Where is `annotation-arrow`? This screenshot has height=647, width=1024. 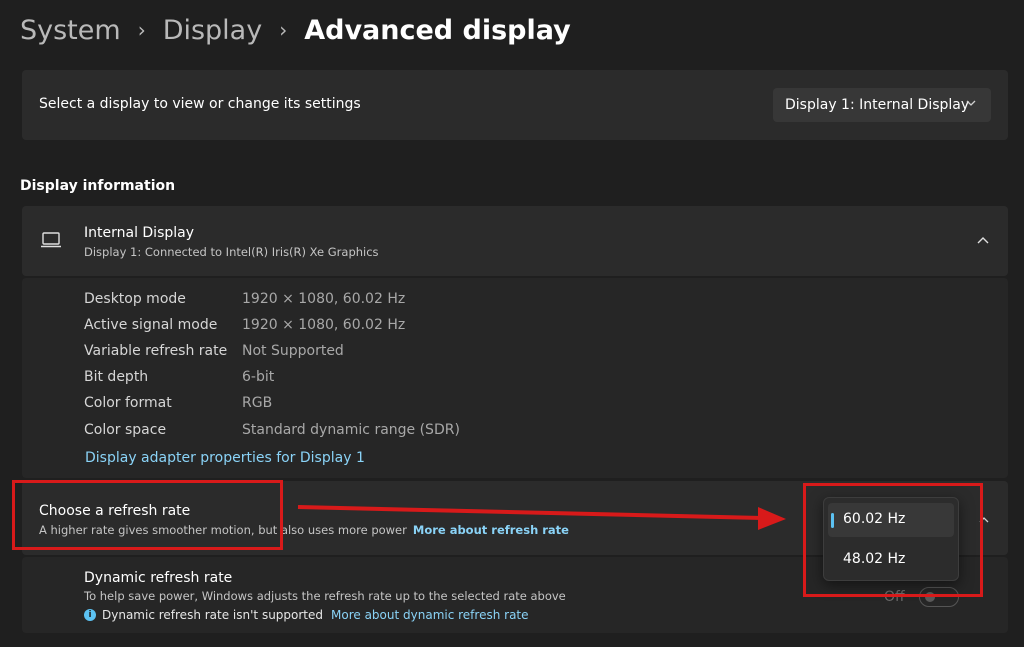 annotation-arrow is located at coordinates (541, 517).